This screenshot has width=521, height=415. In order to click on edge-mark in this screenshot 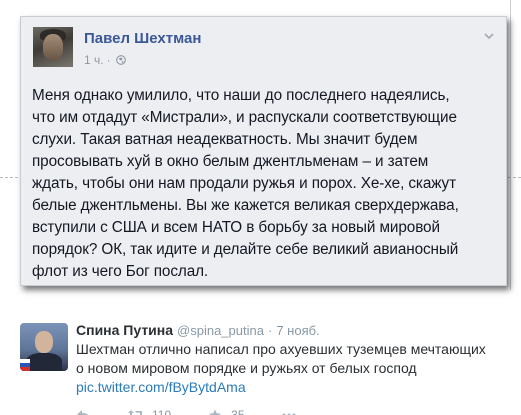, I will do `click(512, 145)`.